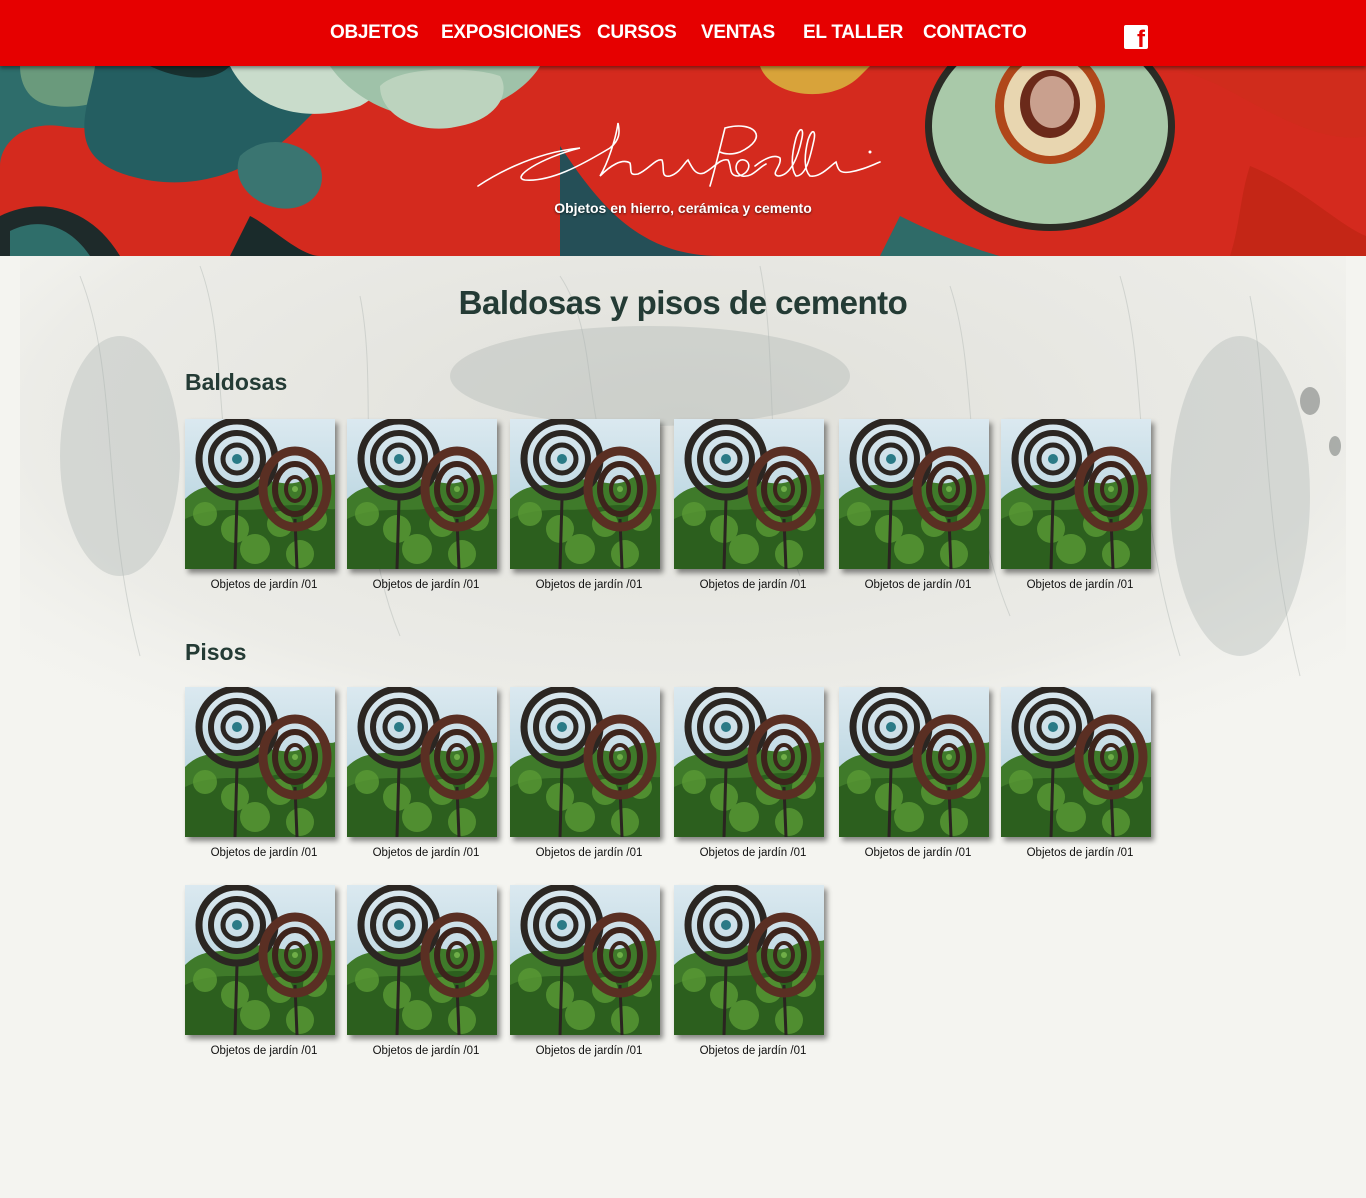 The width and height of the screenshot is (1366, 1198). I want to click on hero-tagline: Objetos en hierro, cerámica y cemento, so click(683, 208).